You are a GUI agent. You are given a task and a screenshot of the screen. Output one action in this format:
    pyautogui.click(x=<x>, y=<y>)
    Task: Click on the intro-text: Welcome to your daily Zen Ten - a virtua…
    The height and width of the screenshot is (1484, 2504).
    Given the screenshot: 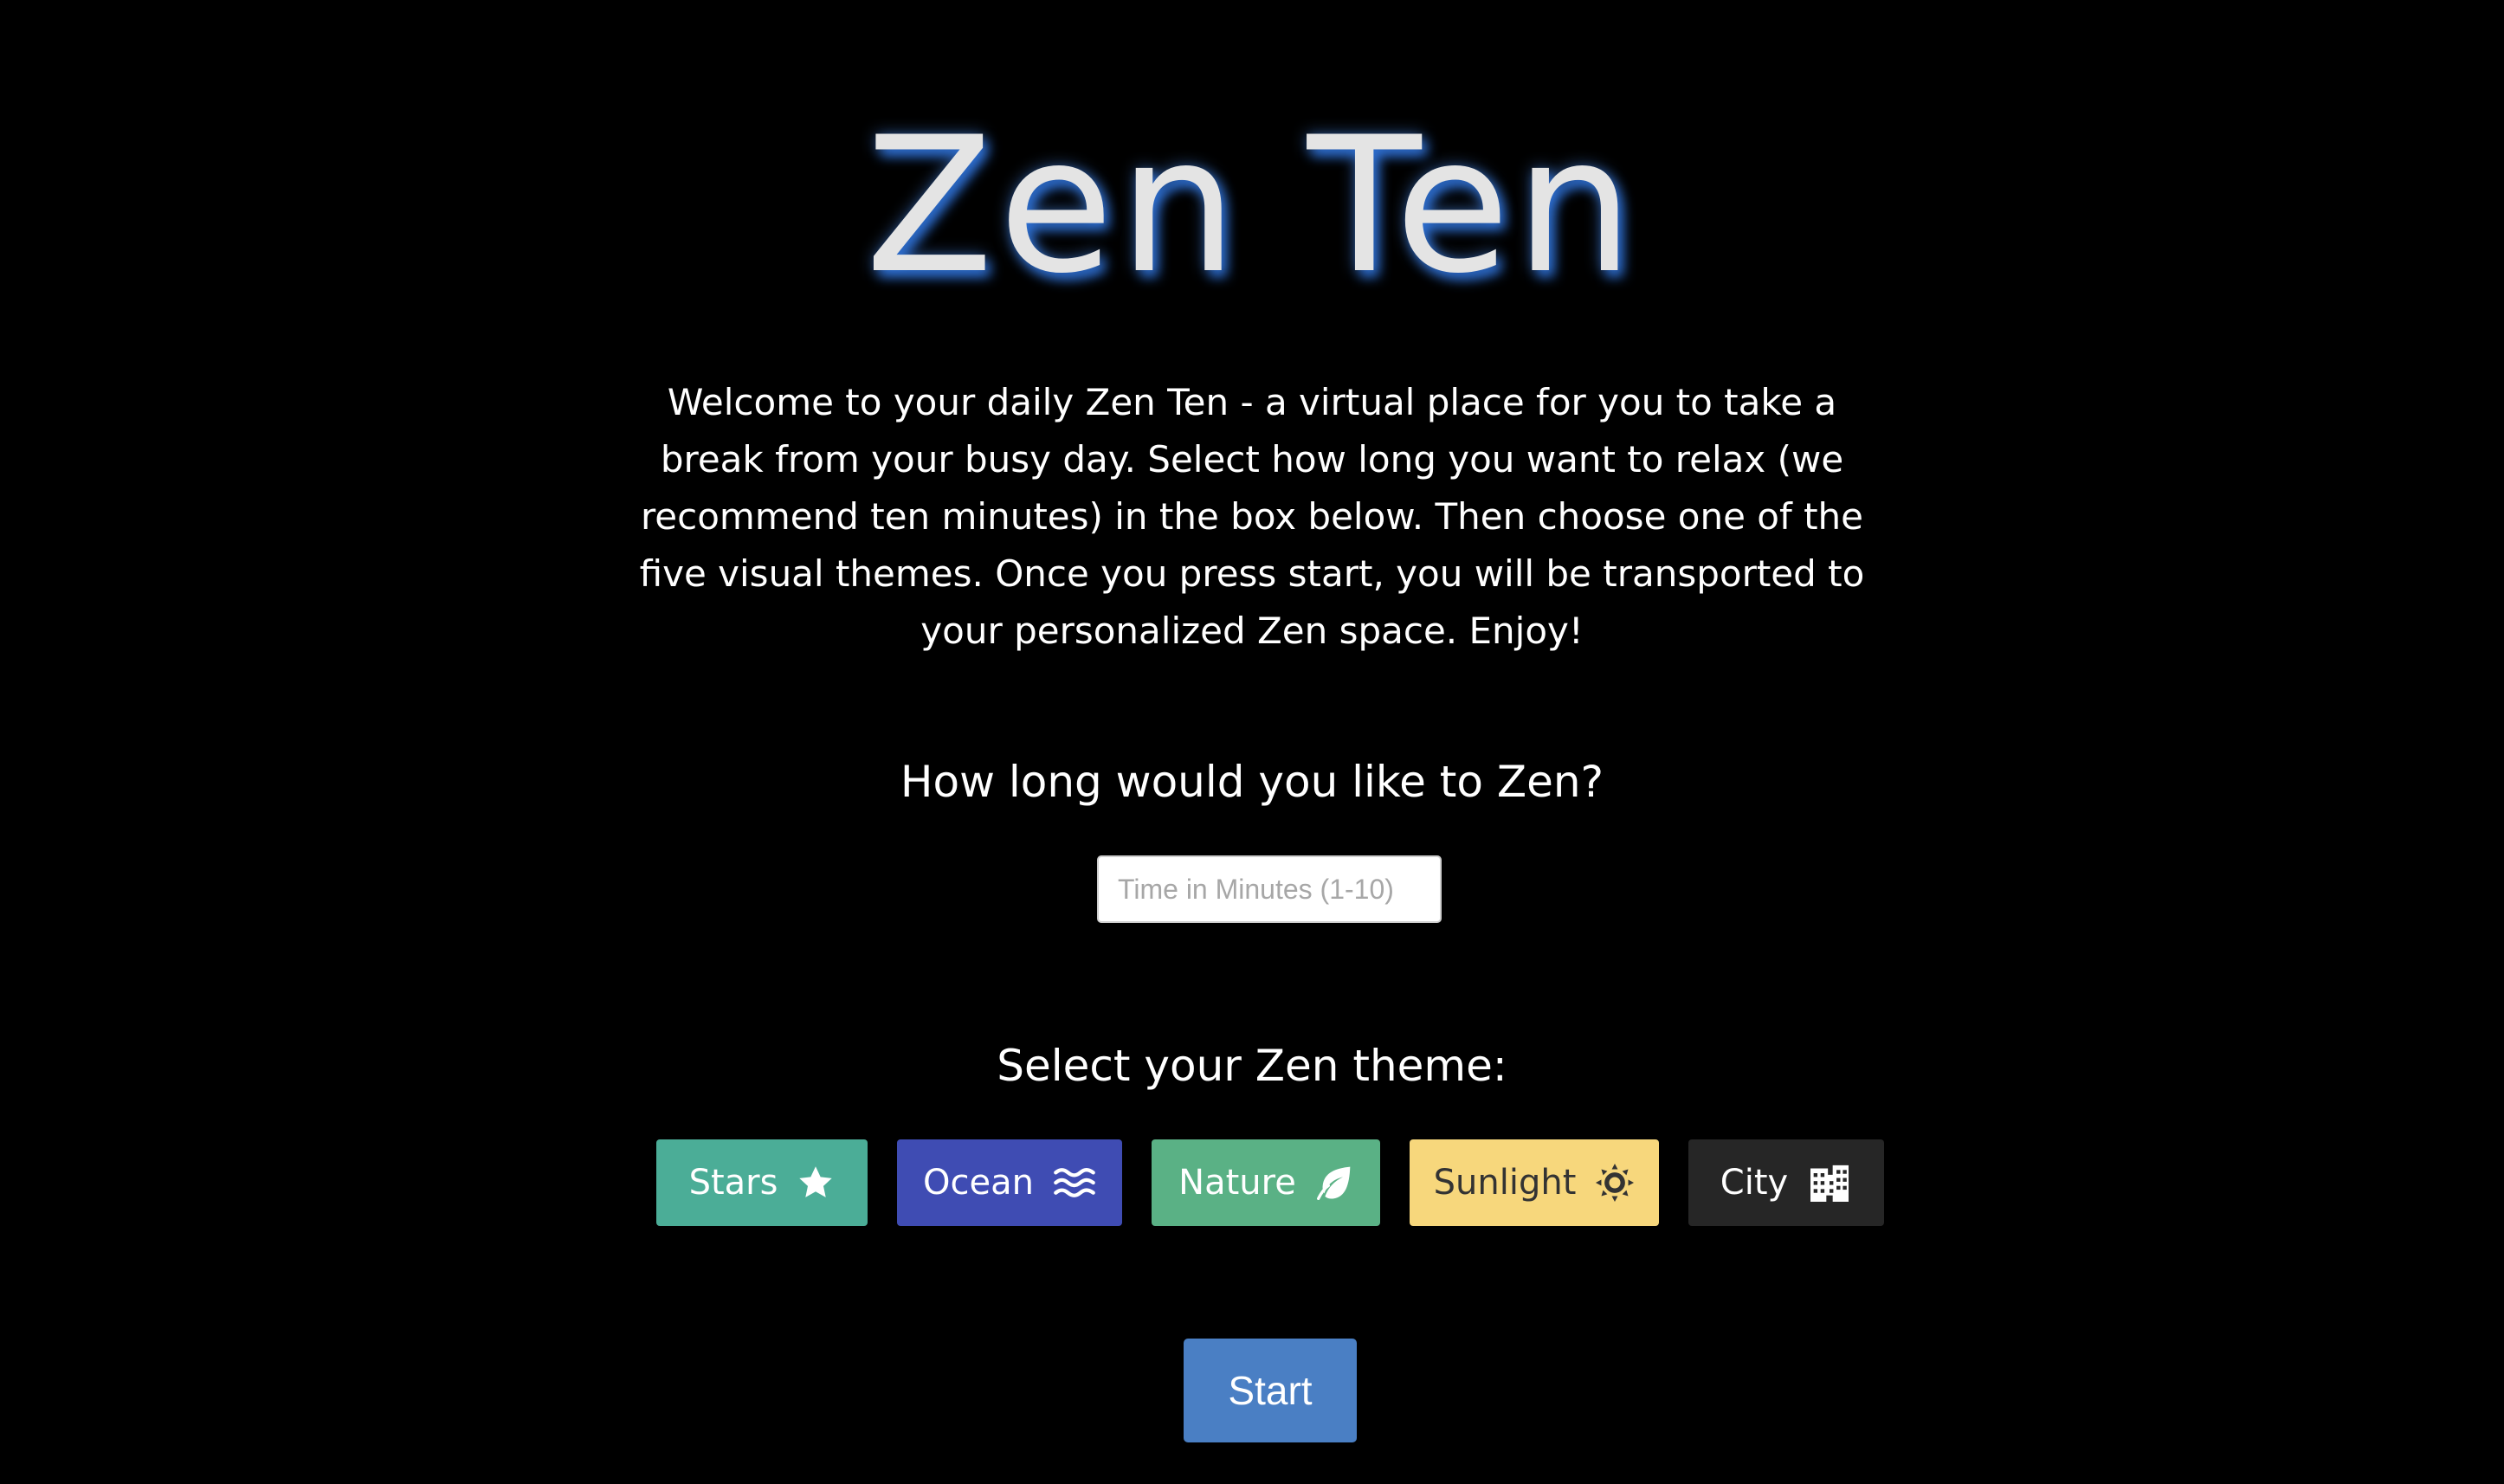 What is the action you would take?
    pyautogui.click(x=1252, y=516)
    